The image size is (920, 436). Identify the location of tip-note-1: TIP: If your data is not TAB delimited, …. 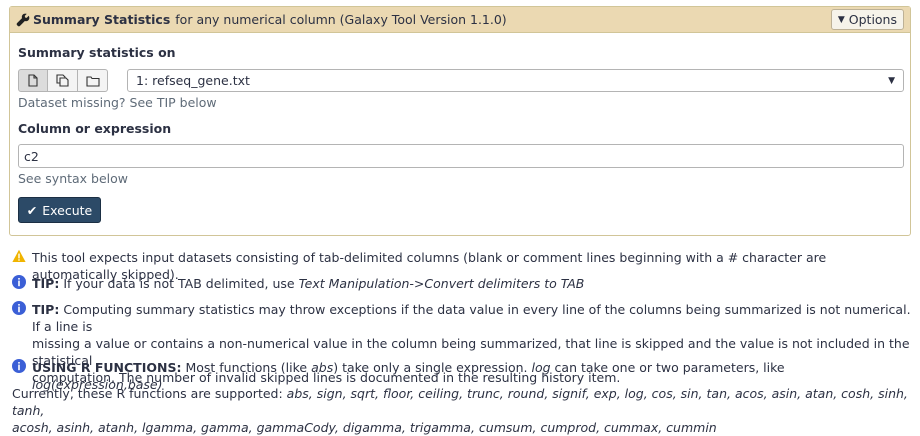
(462, 283).